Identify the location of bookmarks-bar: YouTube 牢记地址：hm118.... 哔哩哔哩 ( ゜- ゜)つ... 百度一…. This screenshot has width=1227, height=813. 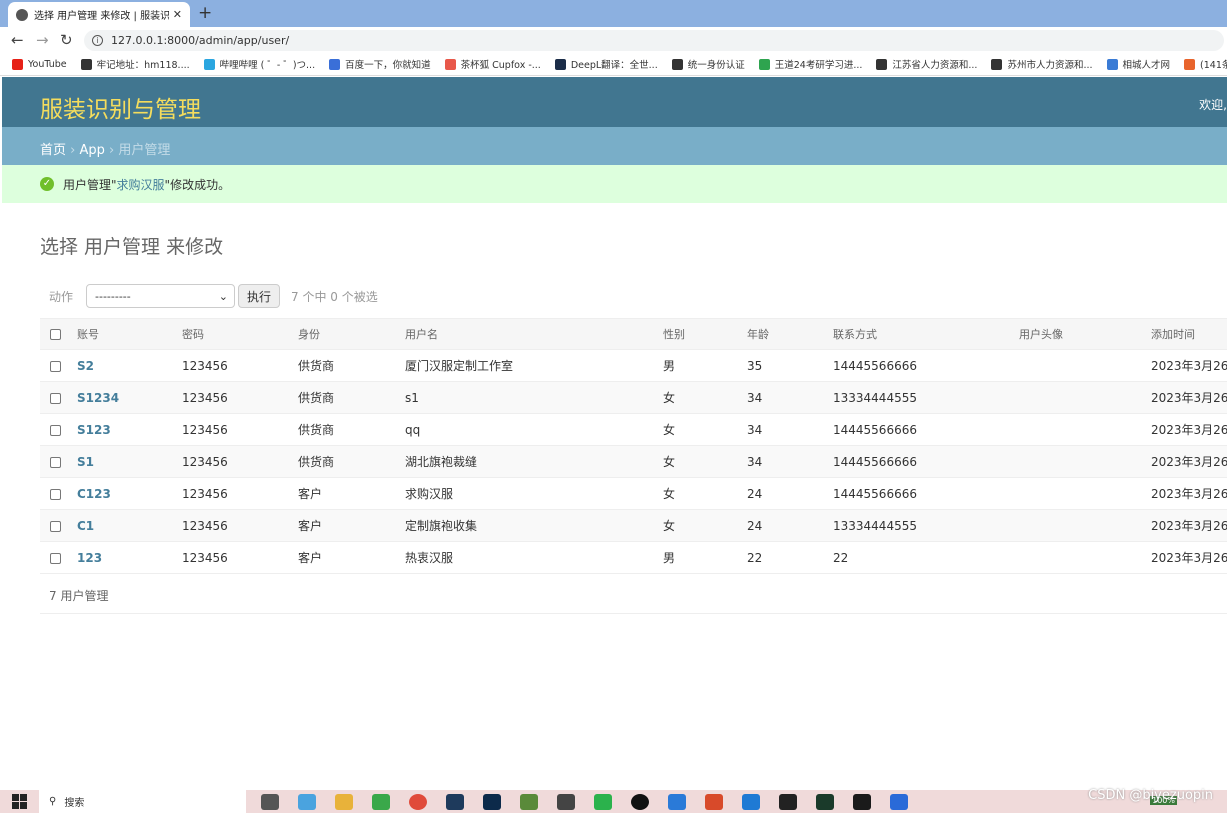
(613, 64).